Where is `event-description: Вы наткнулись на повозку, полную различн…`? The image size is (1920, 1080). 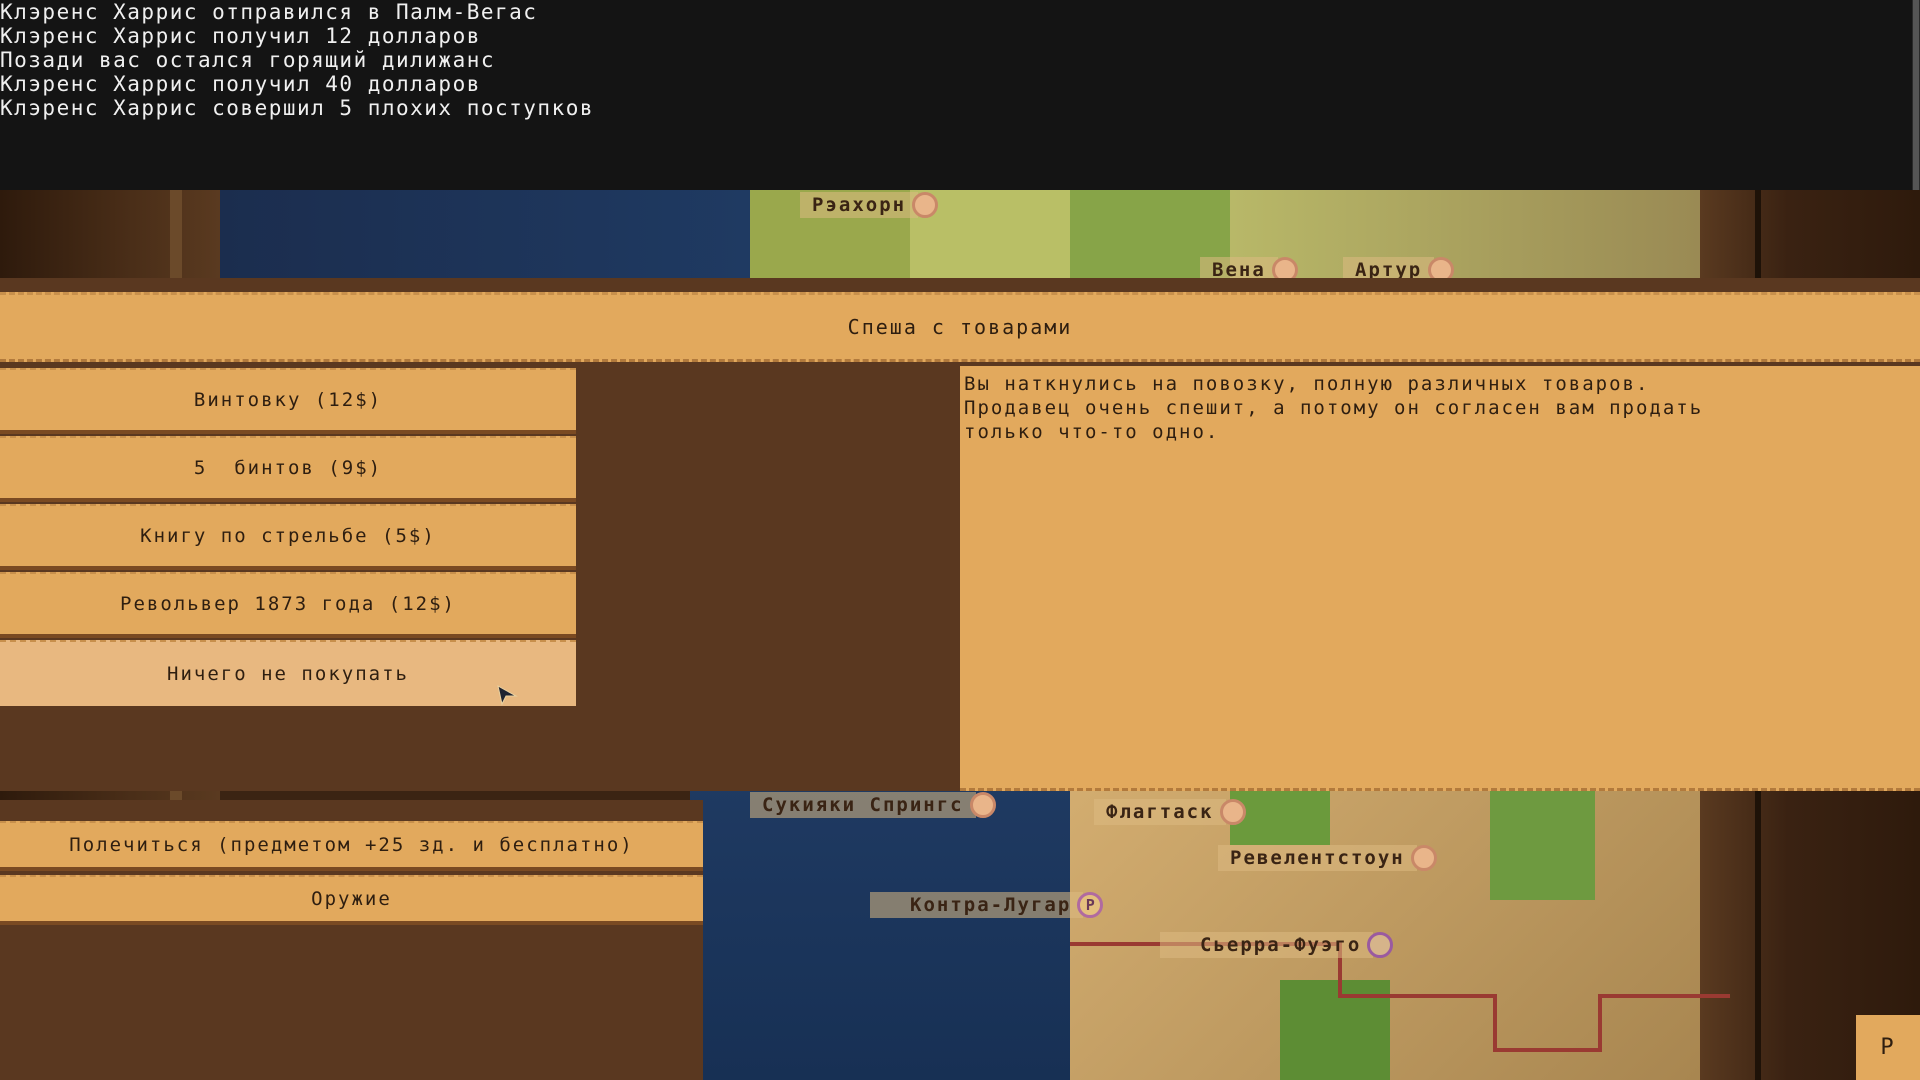
event-description: Вы наткнулись на повозку, полную различн… is located at coordinates (1334, 408).